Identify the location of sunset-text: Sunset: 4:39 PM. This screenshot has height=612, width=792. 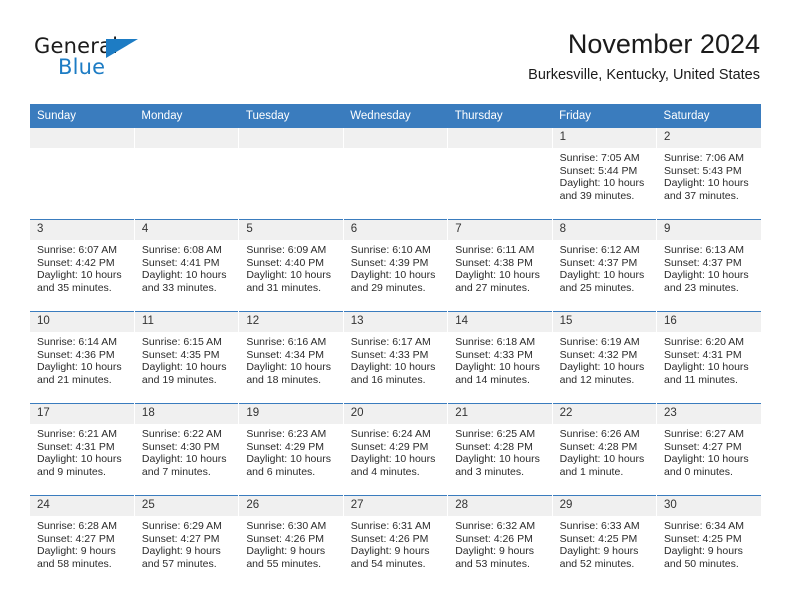
(389, 262).